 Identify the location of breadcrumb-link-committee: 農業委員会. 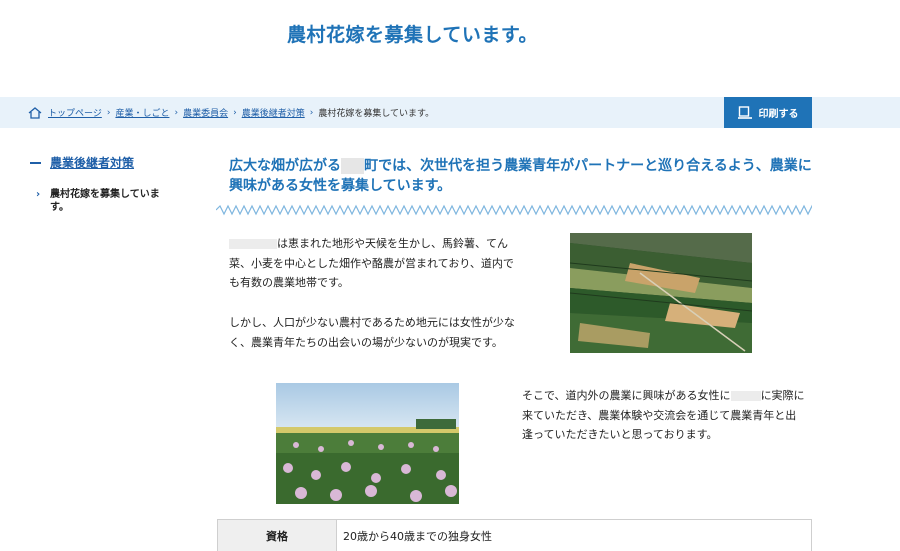
(205, 112).